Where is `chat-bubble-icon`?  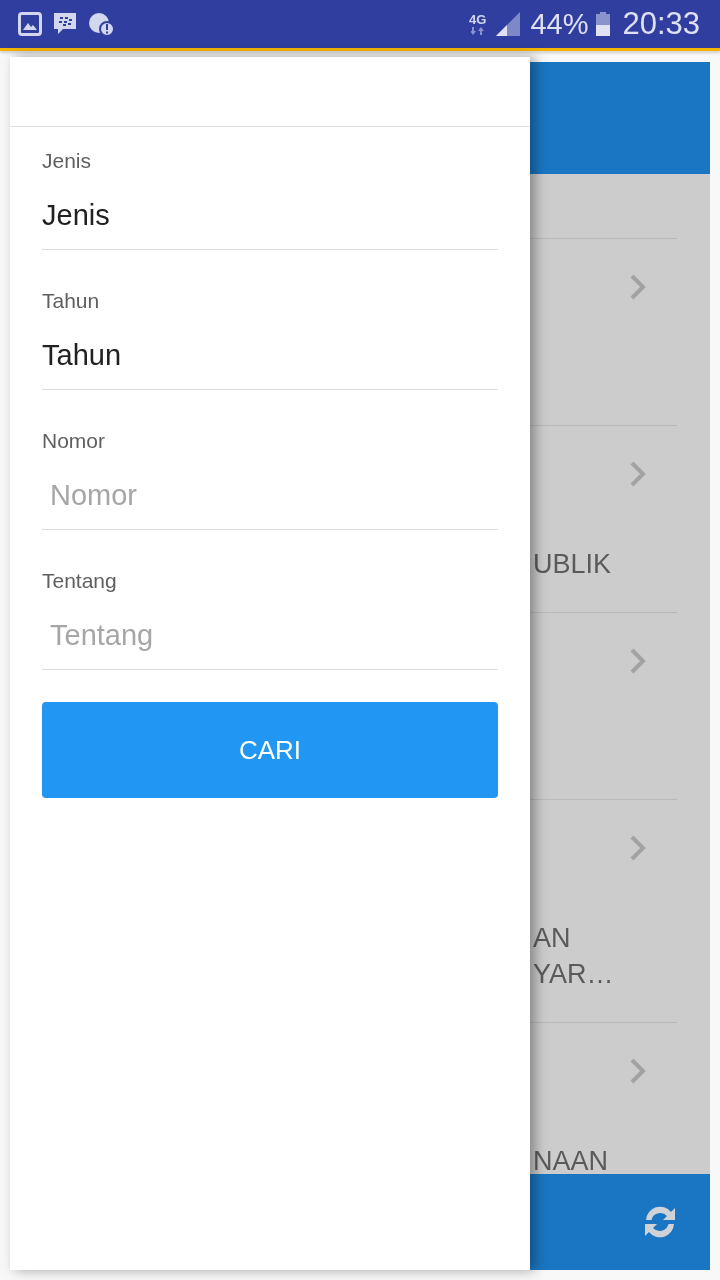 chat-bubble-icon is located at coordinates (65, 24).